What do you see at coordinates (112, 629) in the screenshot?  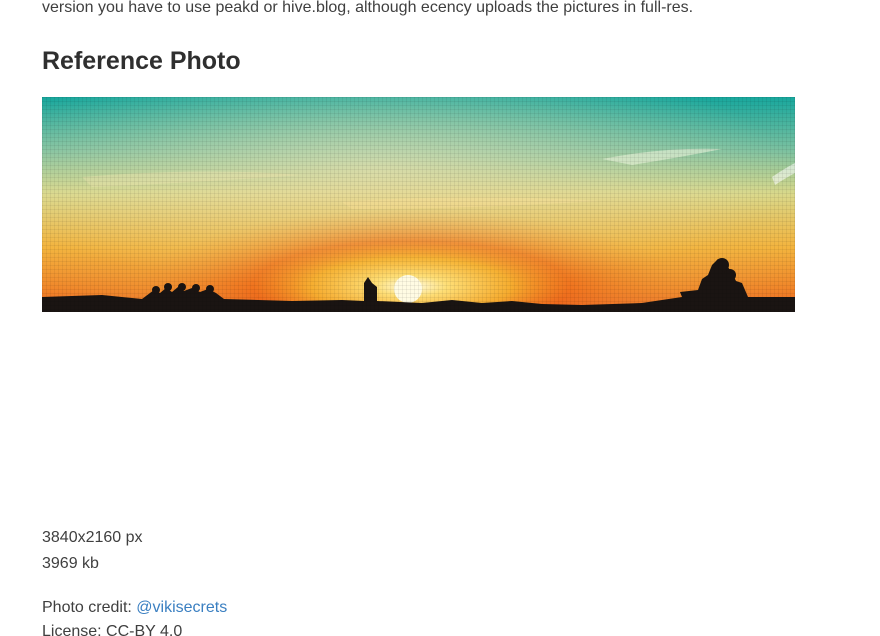 I see `photo-license: License: CC-BY 4.0` at bounding box center [112, 629].